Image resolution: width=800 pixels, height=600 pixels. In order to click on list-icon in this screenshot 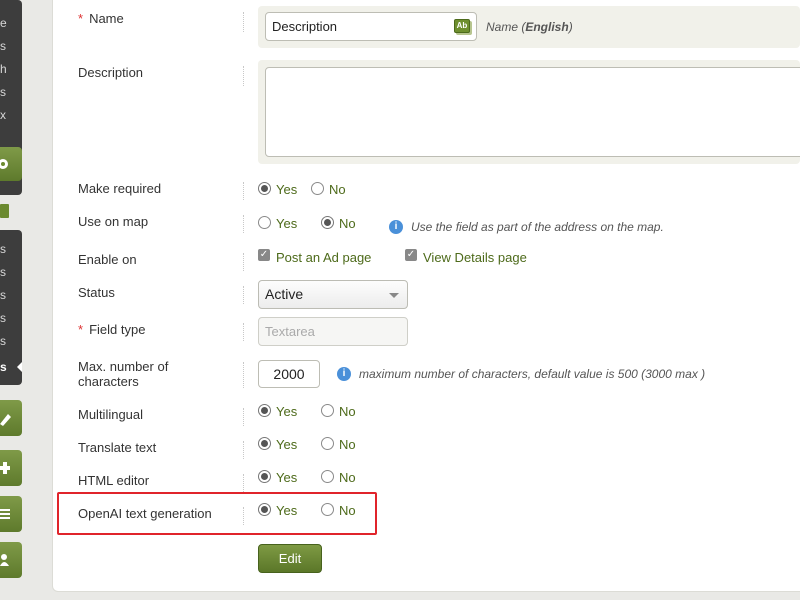, I will do `click(5, 514)`.